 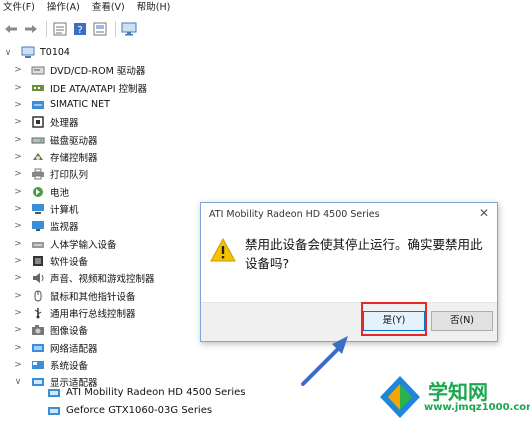 I want to click on tree-root-label: T0104, so click(x=55, y=52).